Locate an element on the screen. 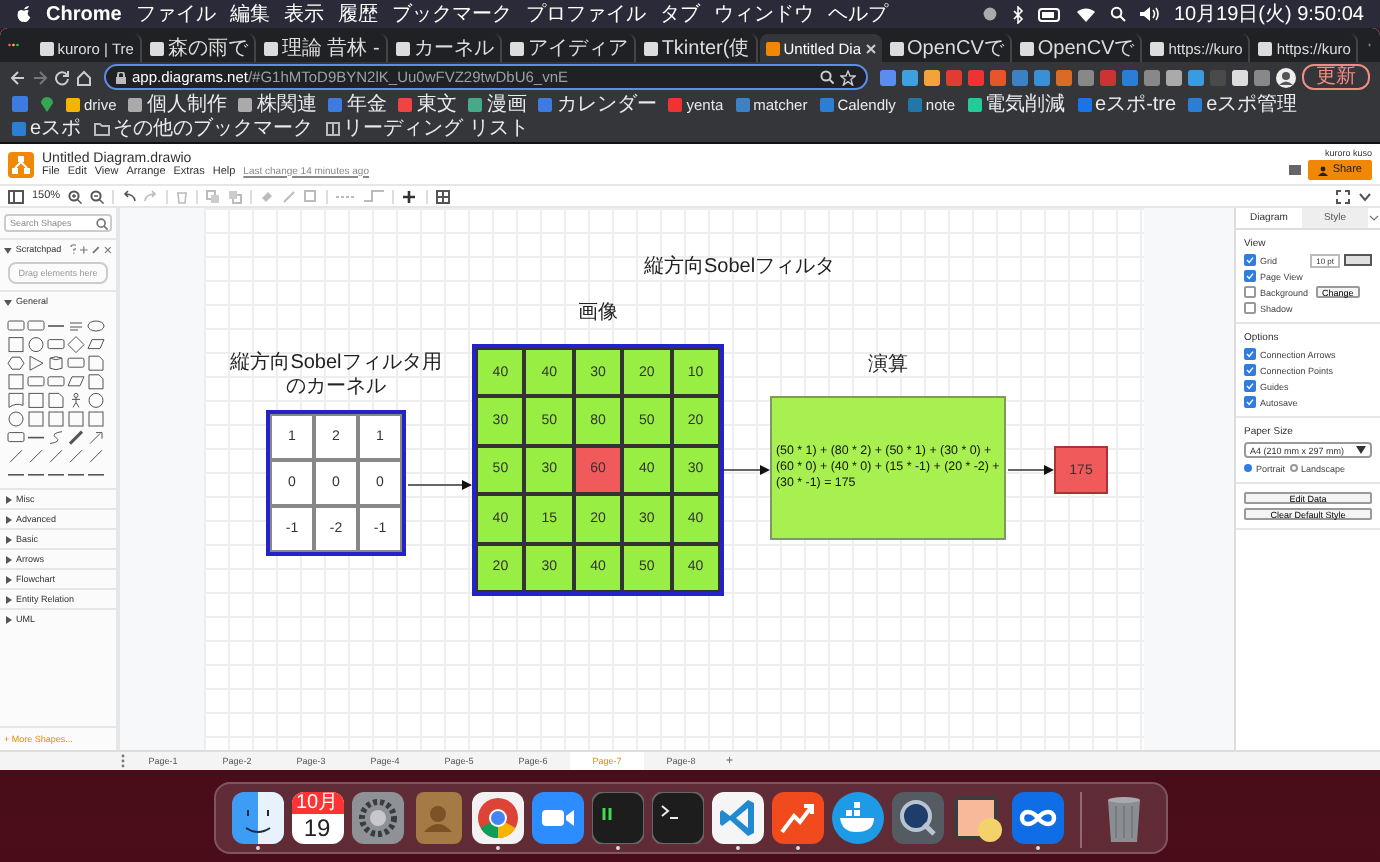 Image resolution: width=1380 pixels, height=862 pixels. menu-item: 表示 is located at coordinates (303, 14).